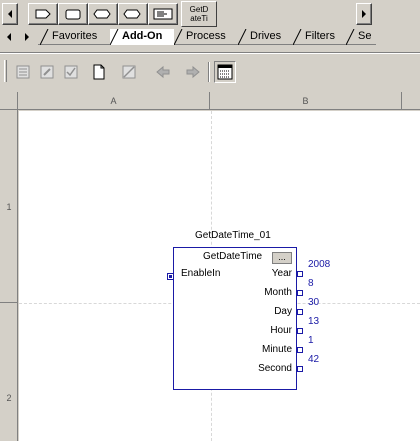 The height and width of the screenshot is (441, 420). I want to click on grid-view-toggle, so click(225, 72).